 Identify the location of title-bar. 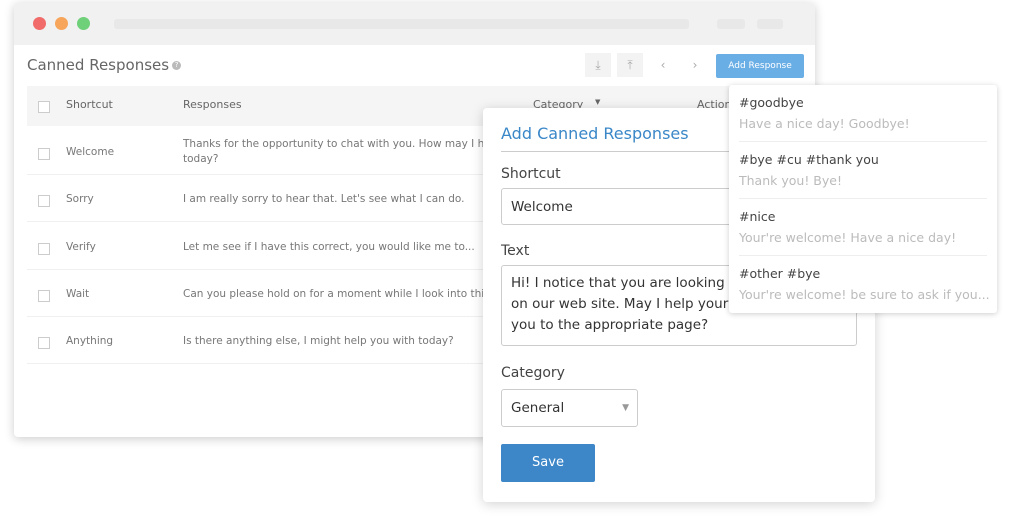
(414, 24).